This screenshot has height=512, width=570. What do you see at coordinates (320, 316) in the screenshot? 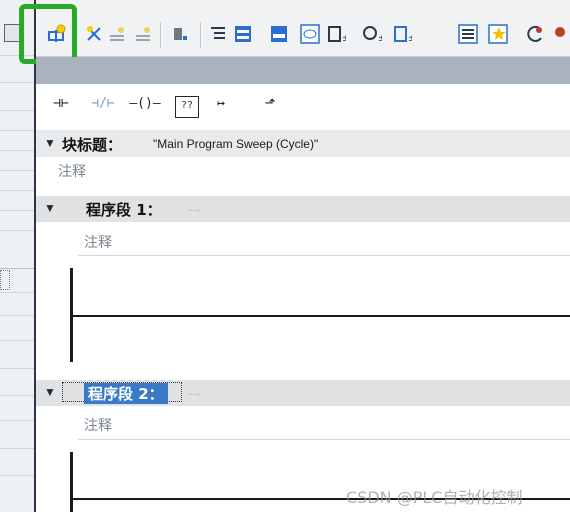
I see `network-1-rung` at bounding box center [320, 316].